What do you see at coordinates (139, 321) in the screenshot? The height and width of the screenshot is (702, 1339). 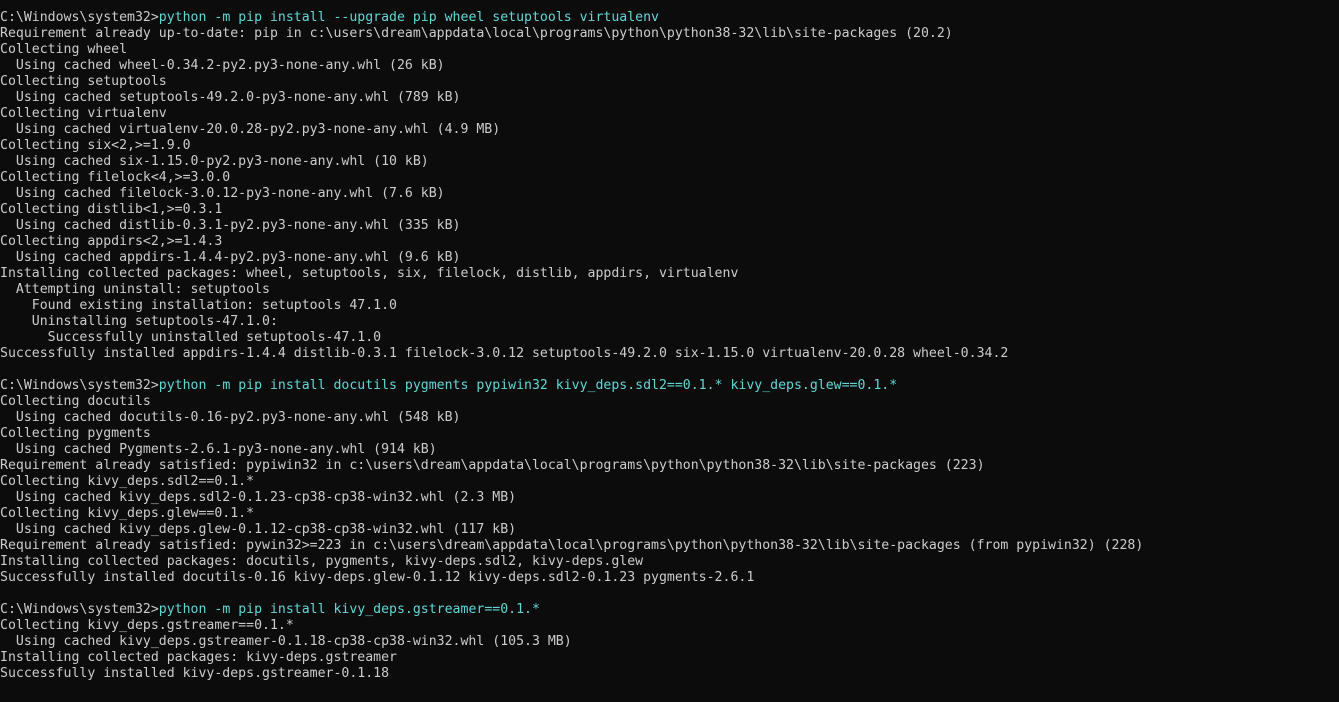 I see `output-line: Uninstalling setuptools-47.1.0:` at bounding box center [139, 321].